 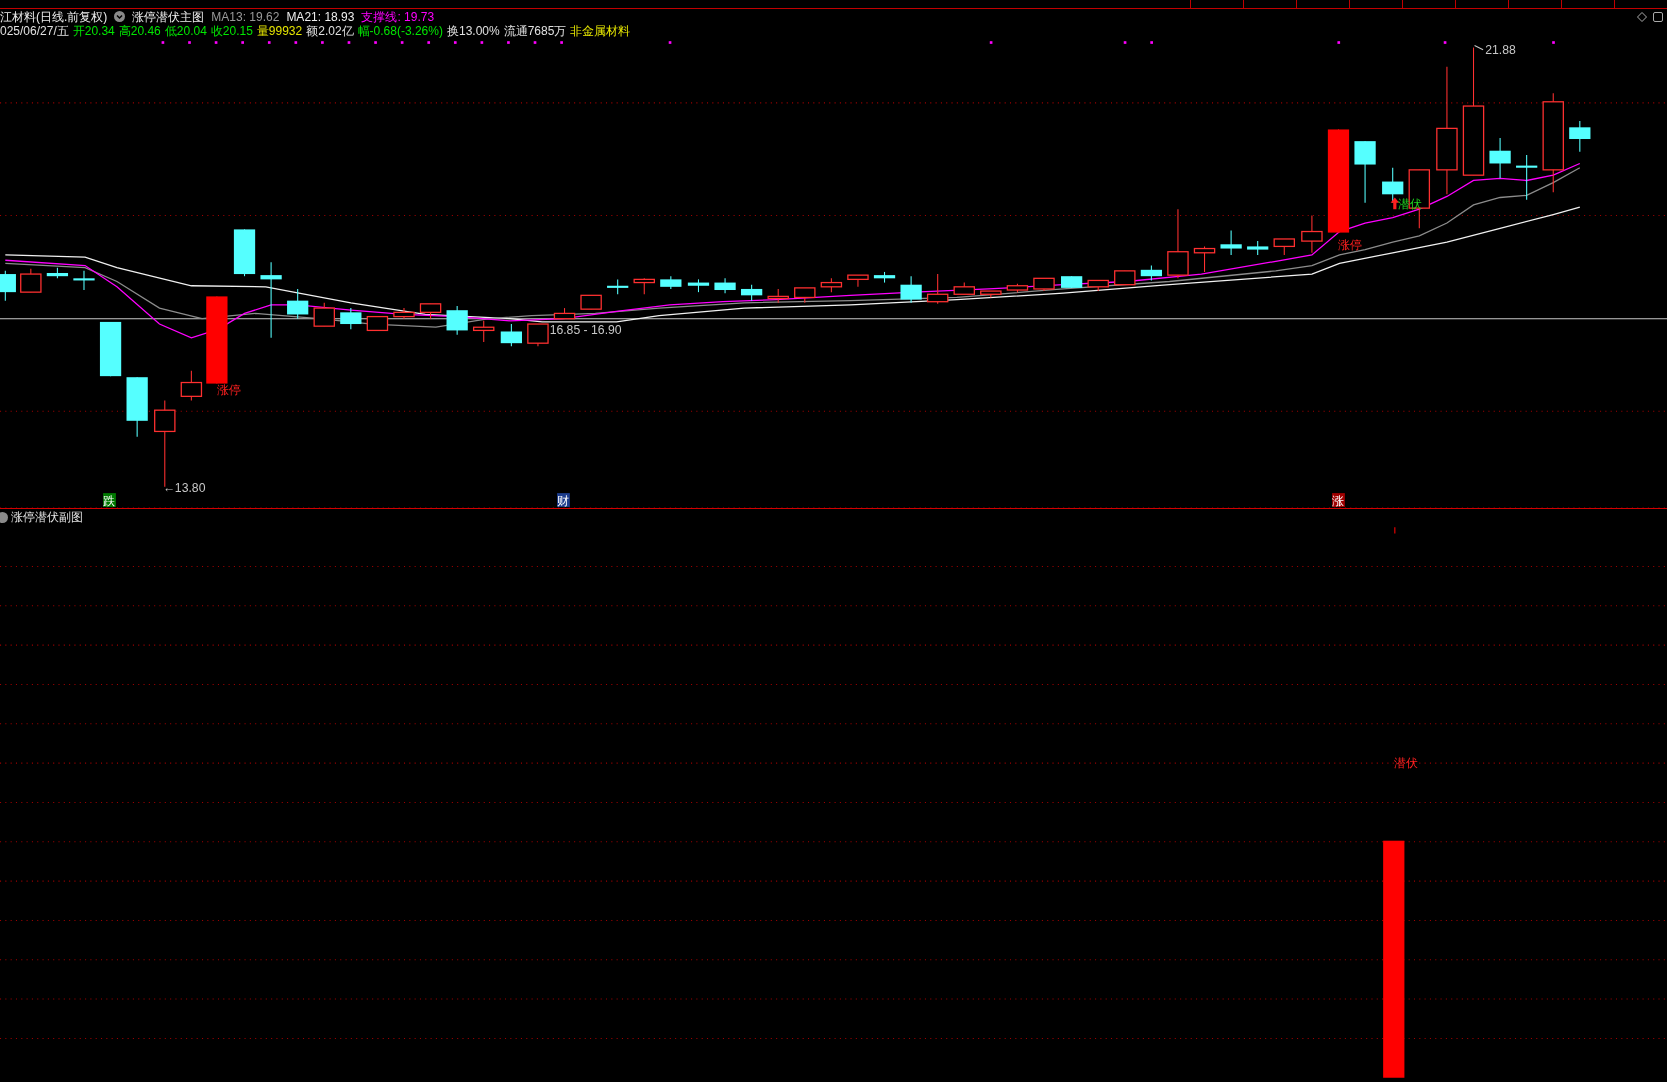 I want to click on event-marker: 跌, so click(x=109, y=500).